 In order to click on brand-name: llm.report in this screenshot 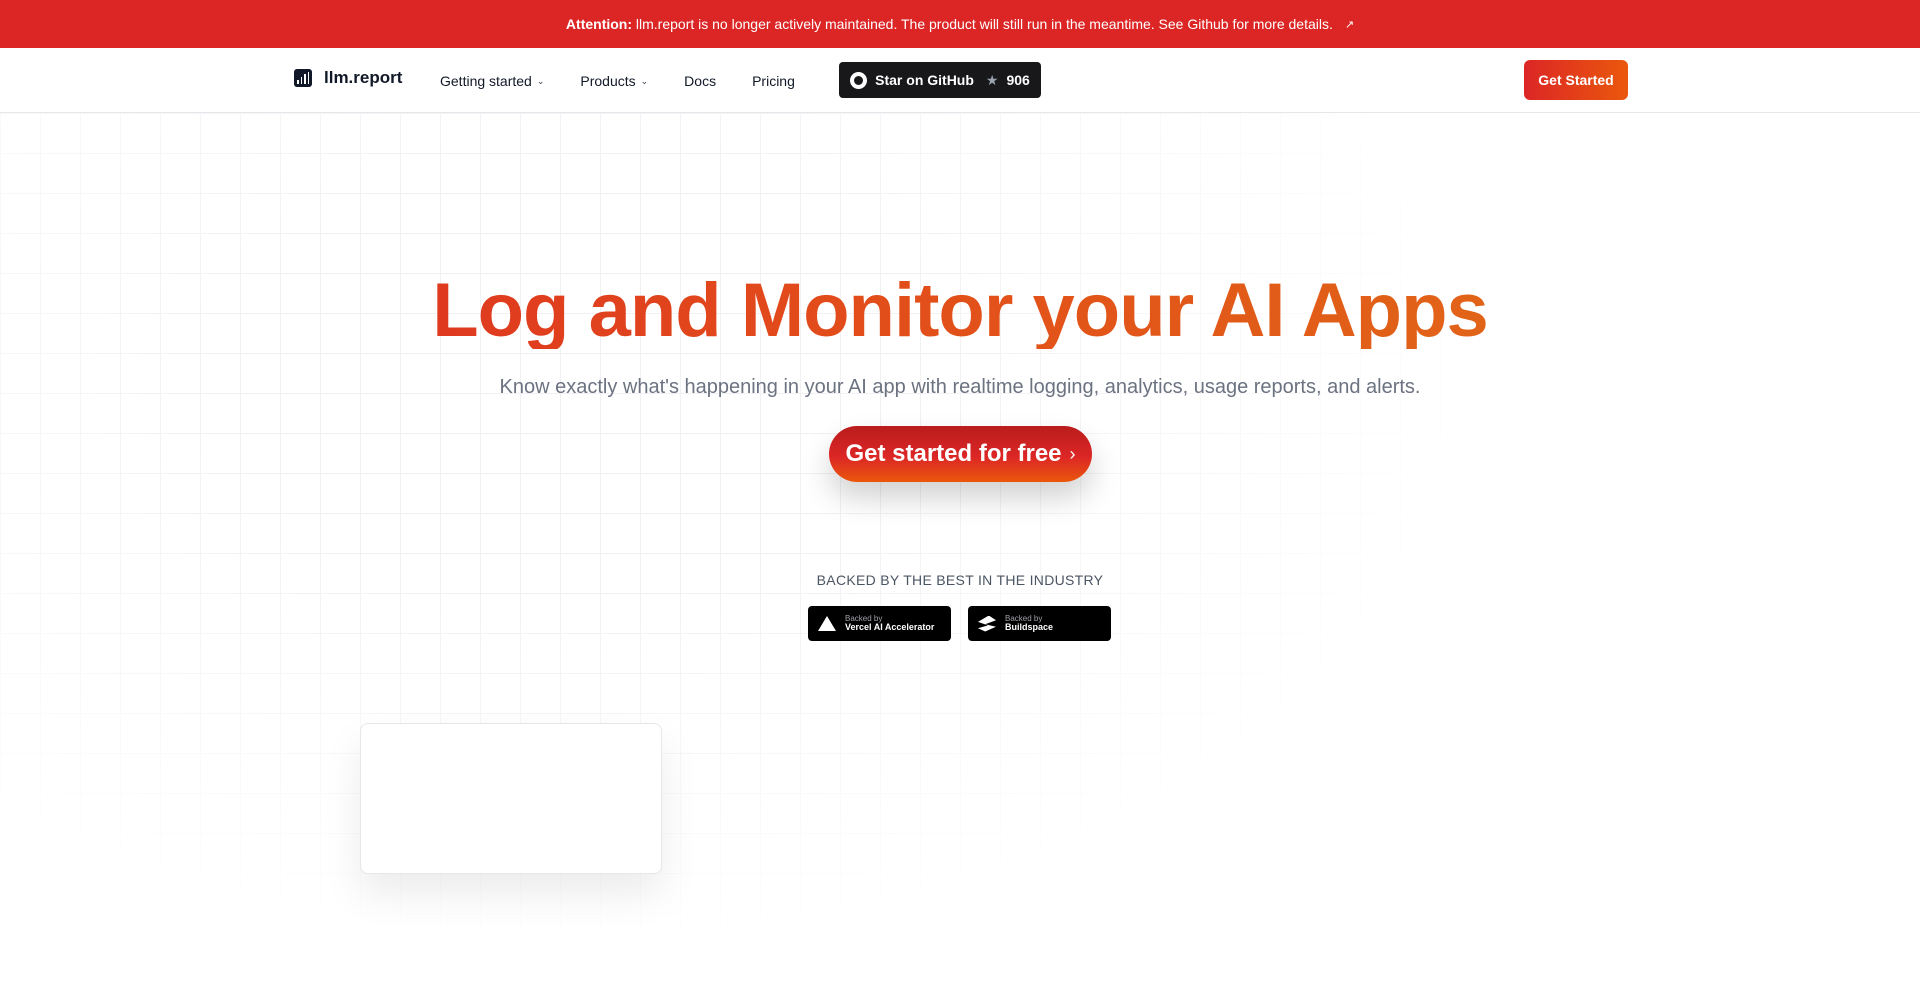, I will do `click(363, 77)`.